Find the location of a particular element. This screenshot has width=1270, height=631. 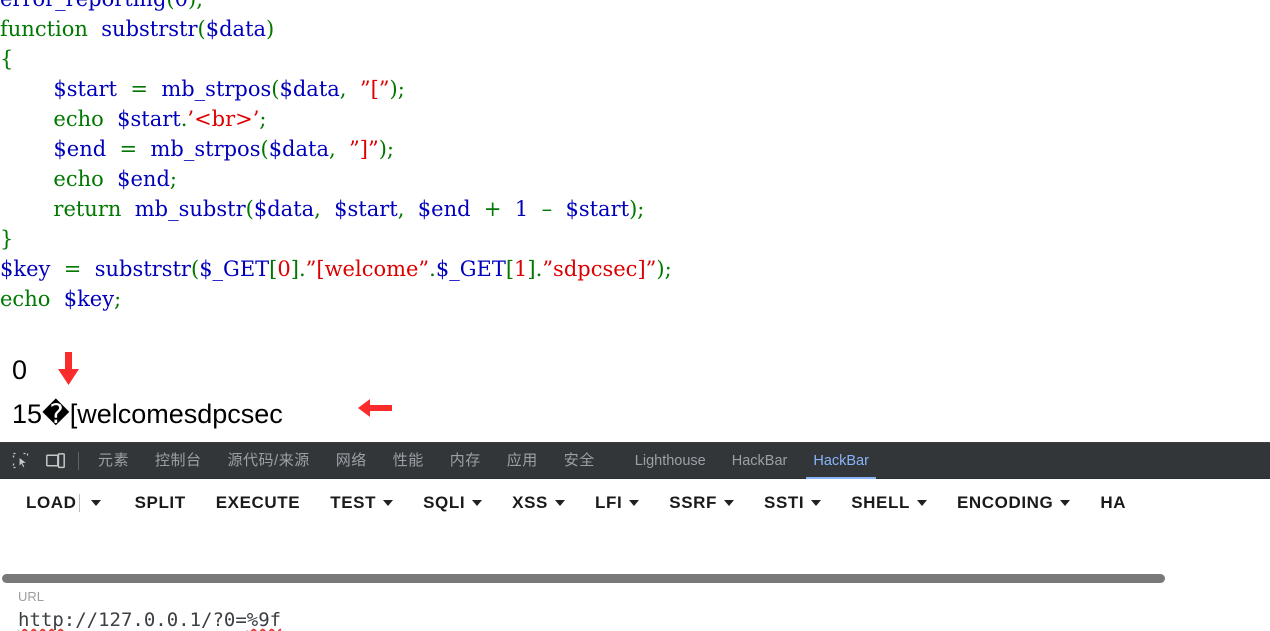

code-token: { is located at coordinates (7, 59).